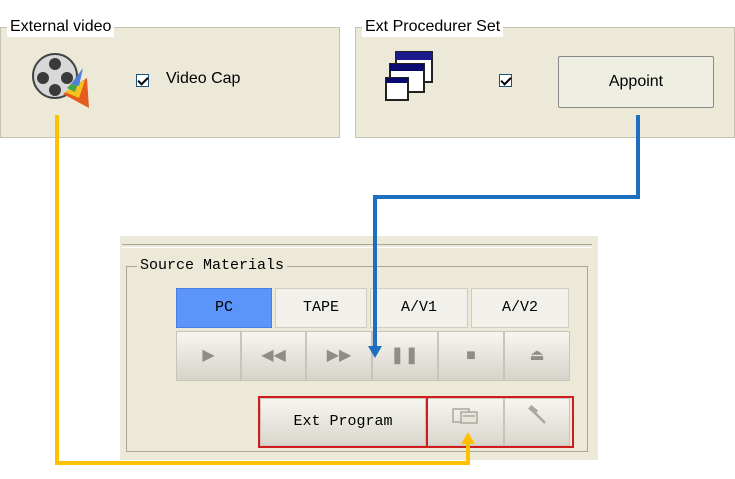 Image resolution: width=735 pixels, height=479 pixels. I want to click on yellow-arrowhead, so click(468, 438).